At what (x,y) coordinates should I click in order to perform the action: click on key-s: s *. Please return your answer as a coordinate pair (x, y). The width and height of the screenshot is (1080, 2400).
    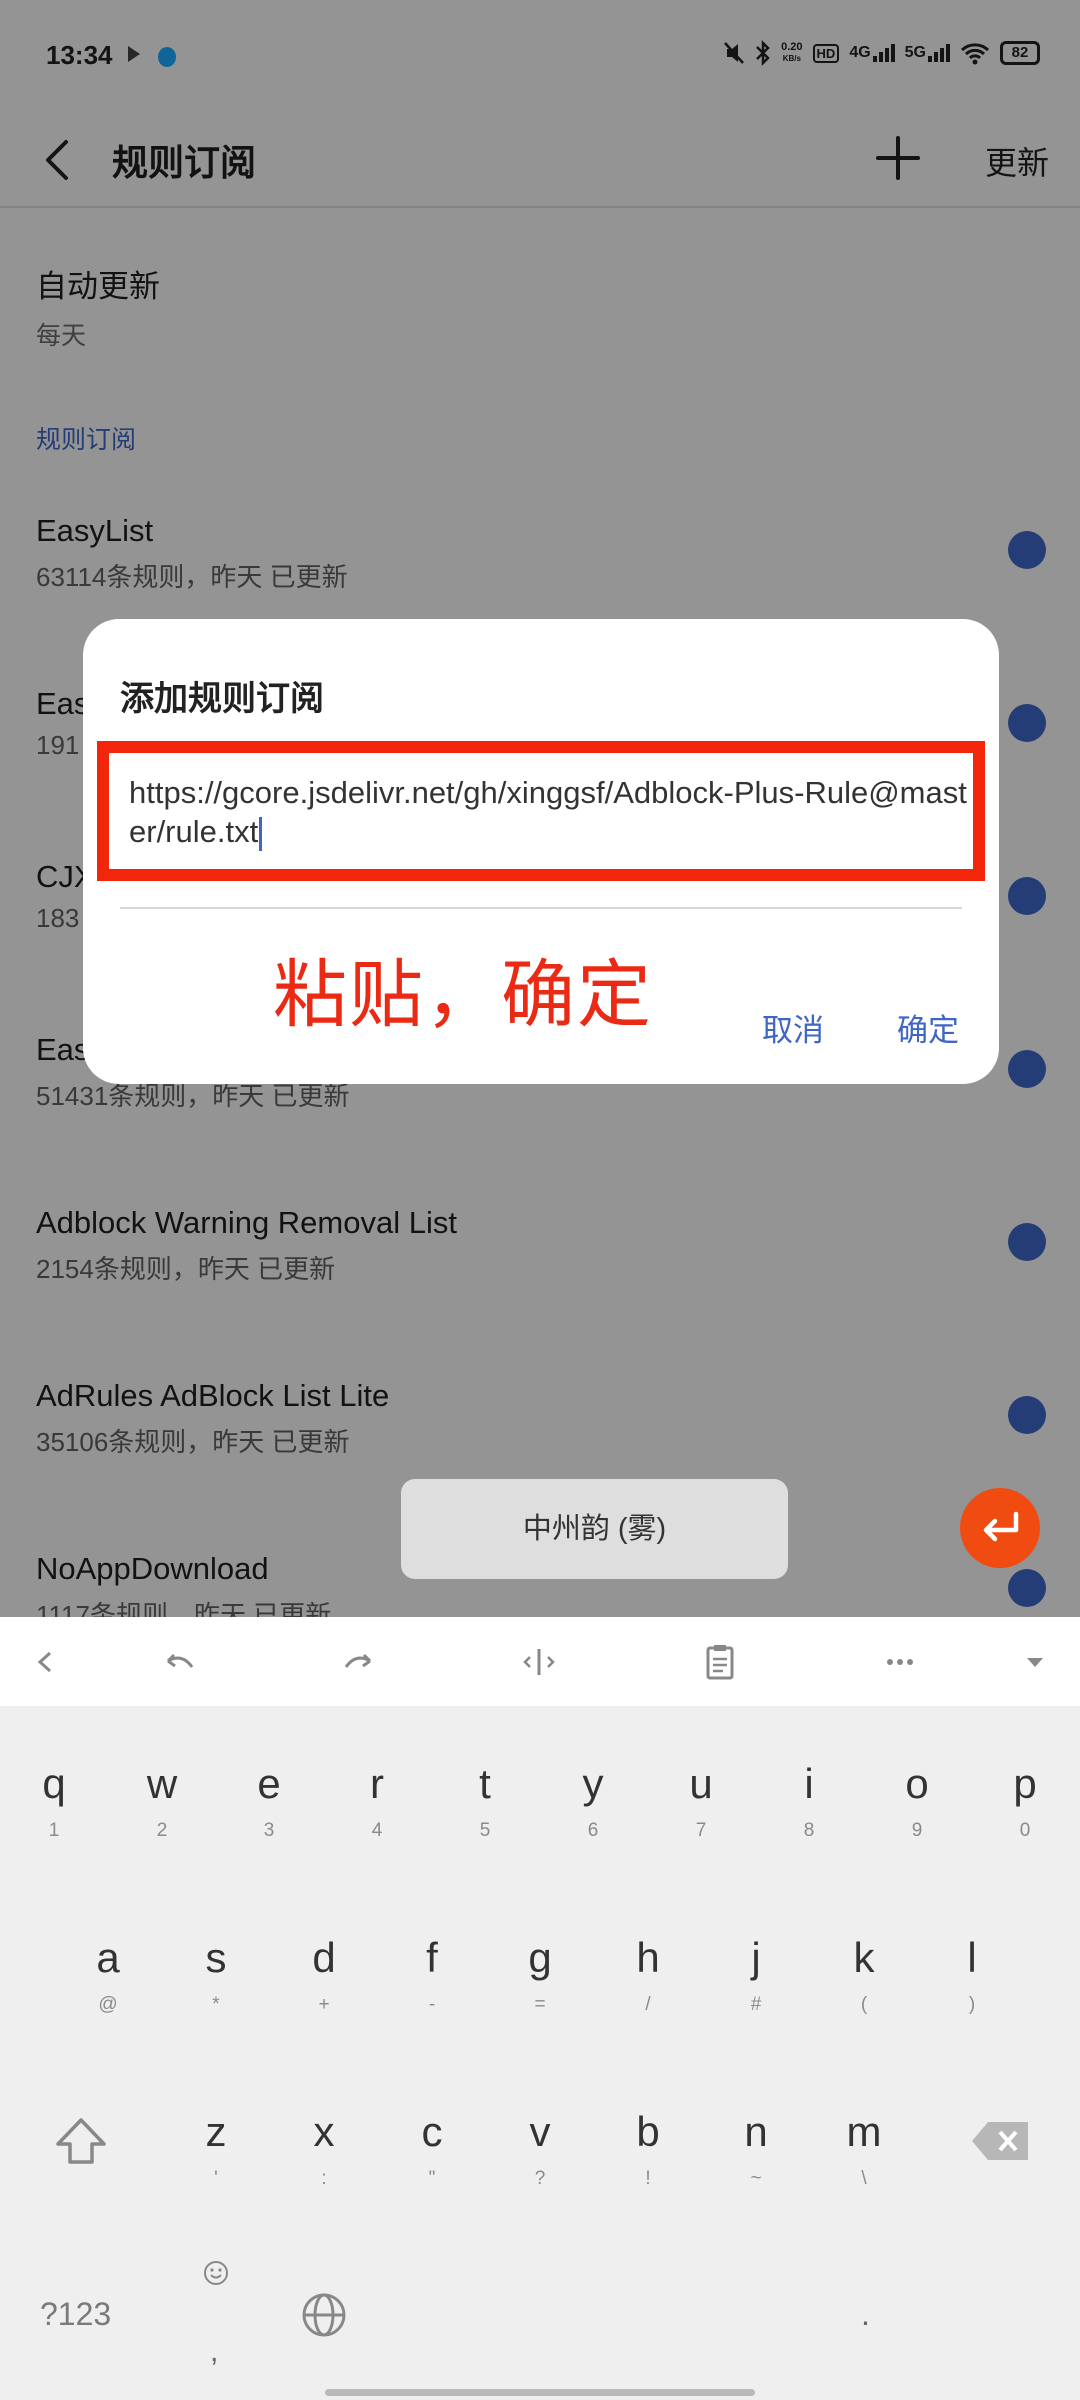
    Looking at the image, I should click on (216, 1979).